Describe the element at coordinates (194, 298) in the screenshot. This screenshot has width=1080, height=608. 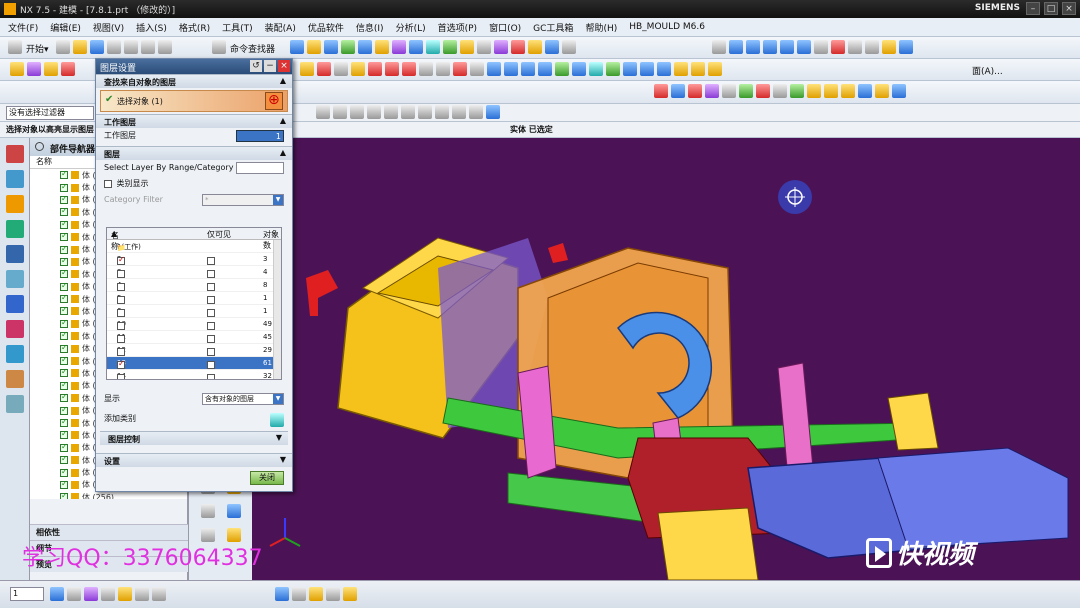
I see `layer-row: 51` at that location.